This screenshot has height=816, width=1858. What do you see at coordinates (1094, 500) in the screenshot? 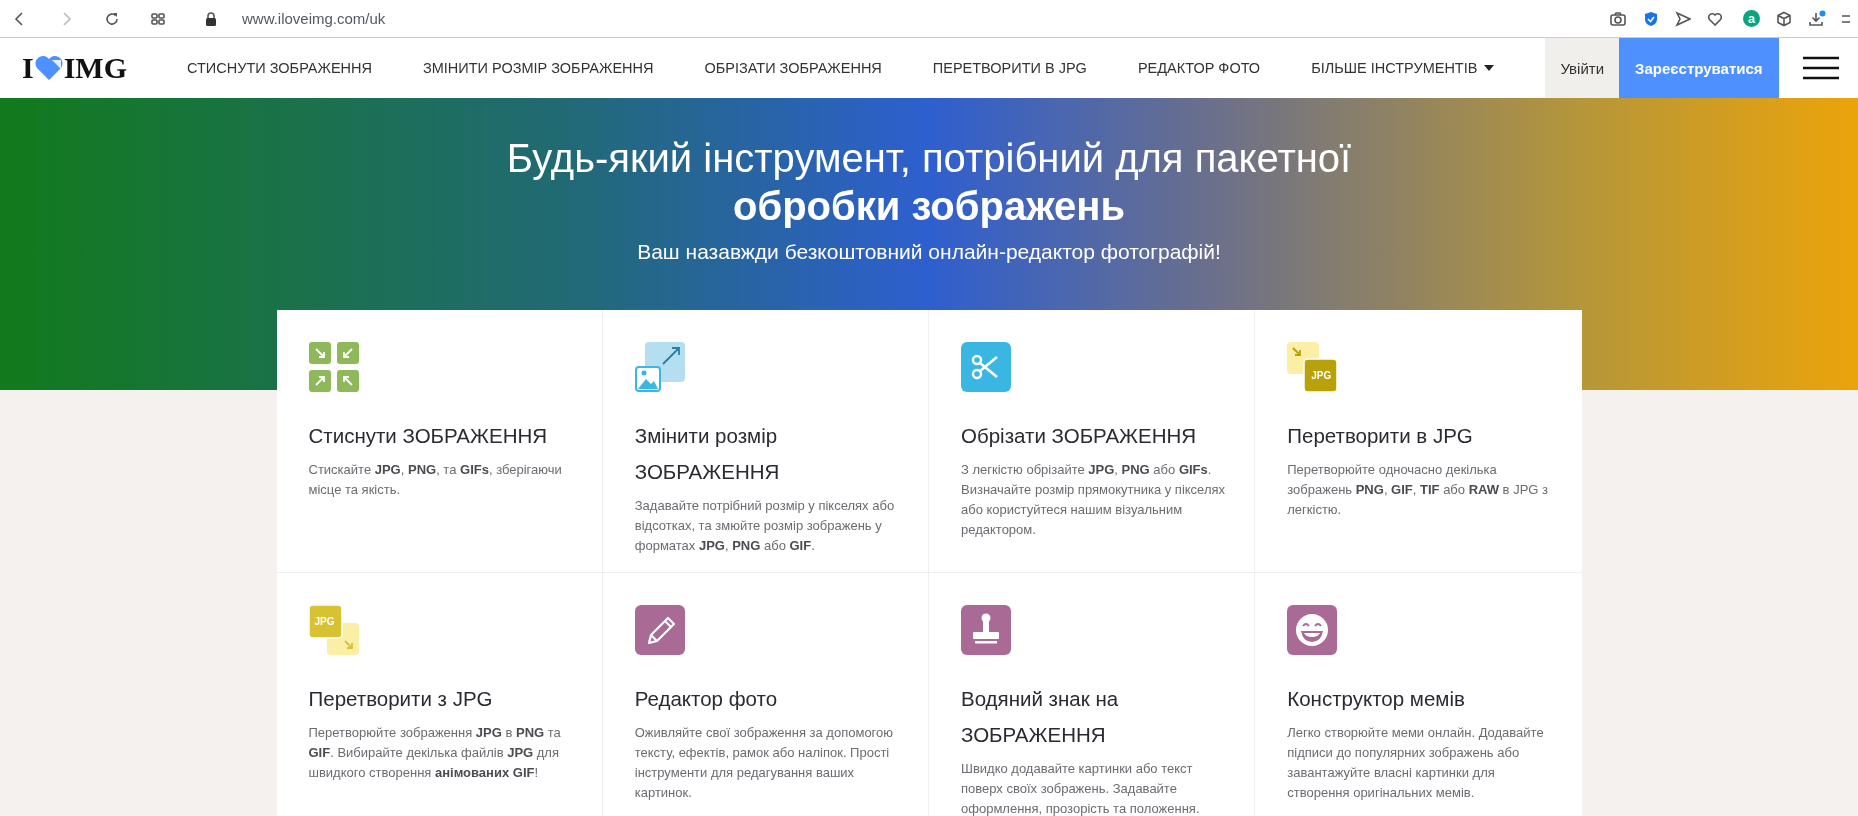
I see `tool-description: З легкістю обрізайте JPG, PNG або GIFs. Визначайте розмір прямокутника у пікселях або користуйтеся нашим візуальним редактором.` at bounding box center [1094, 500].